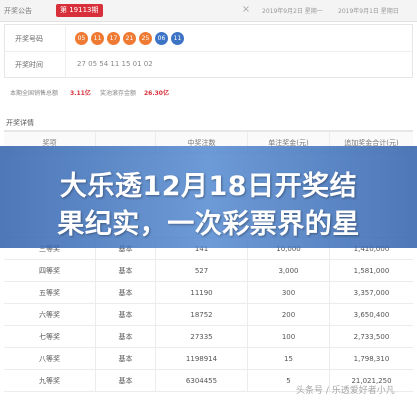 Image resolution: width=417 pixels, height=400 pixels. Describe the element at coordinates (208, 92) in the screenshot. I see `sales-summary: 本期全国销售总额 3.11亿 奖池滚存金额 26.30亿` at that location.